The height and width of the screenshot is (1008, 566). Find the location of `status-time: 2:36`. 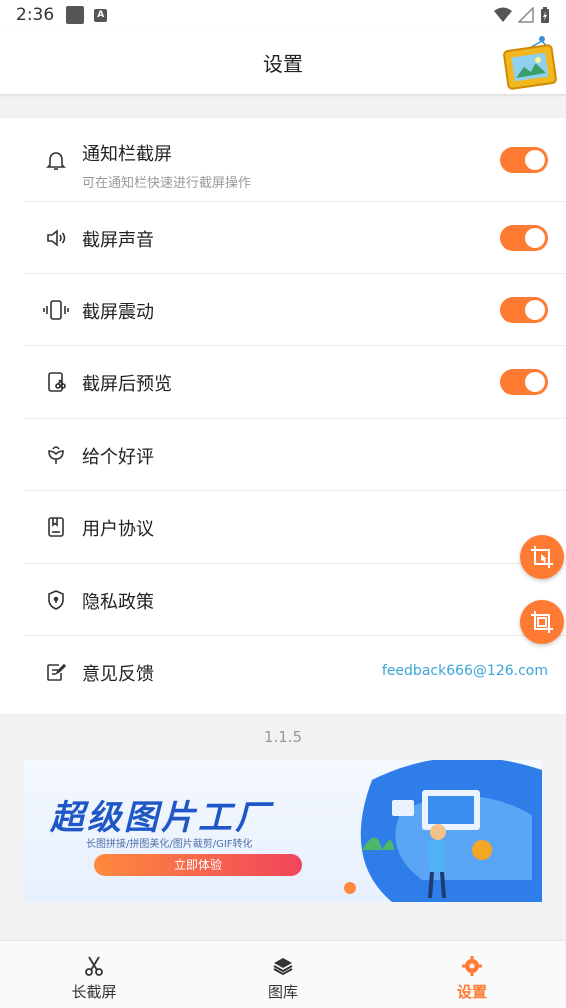

status-time: 2:36 is located at coordinates (35, 15).